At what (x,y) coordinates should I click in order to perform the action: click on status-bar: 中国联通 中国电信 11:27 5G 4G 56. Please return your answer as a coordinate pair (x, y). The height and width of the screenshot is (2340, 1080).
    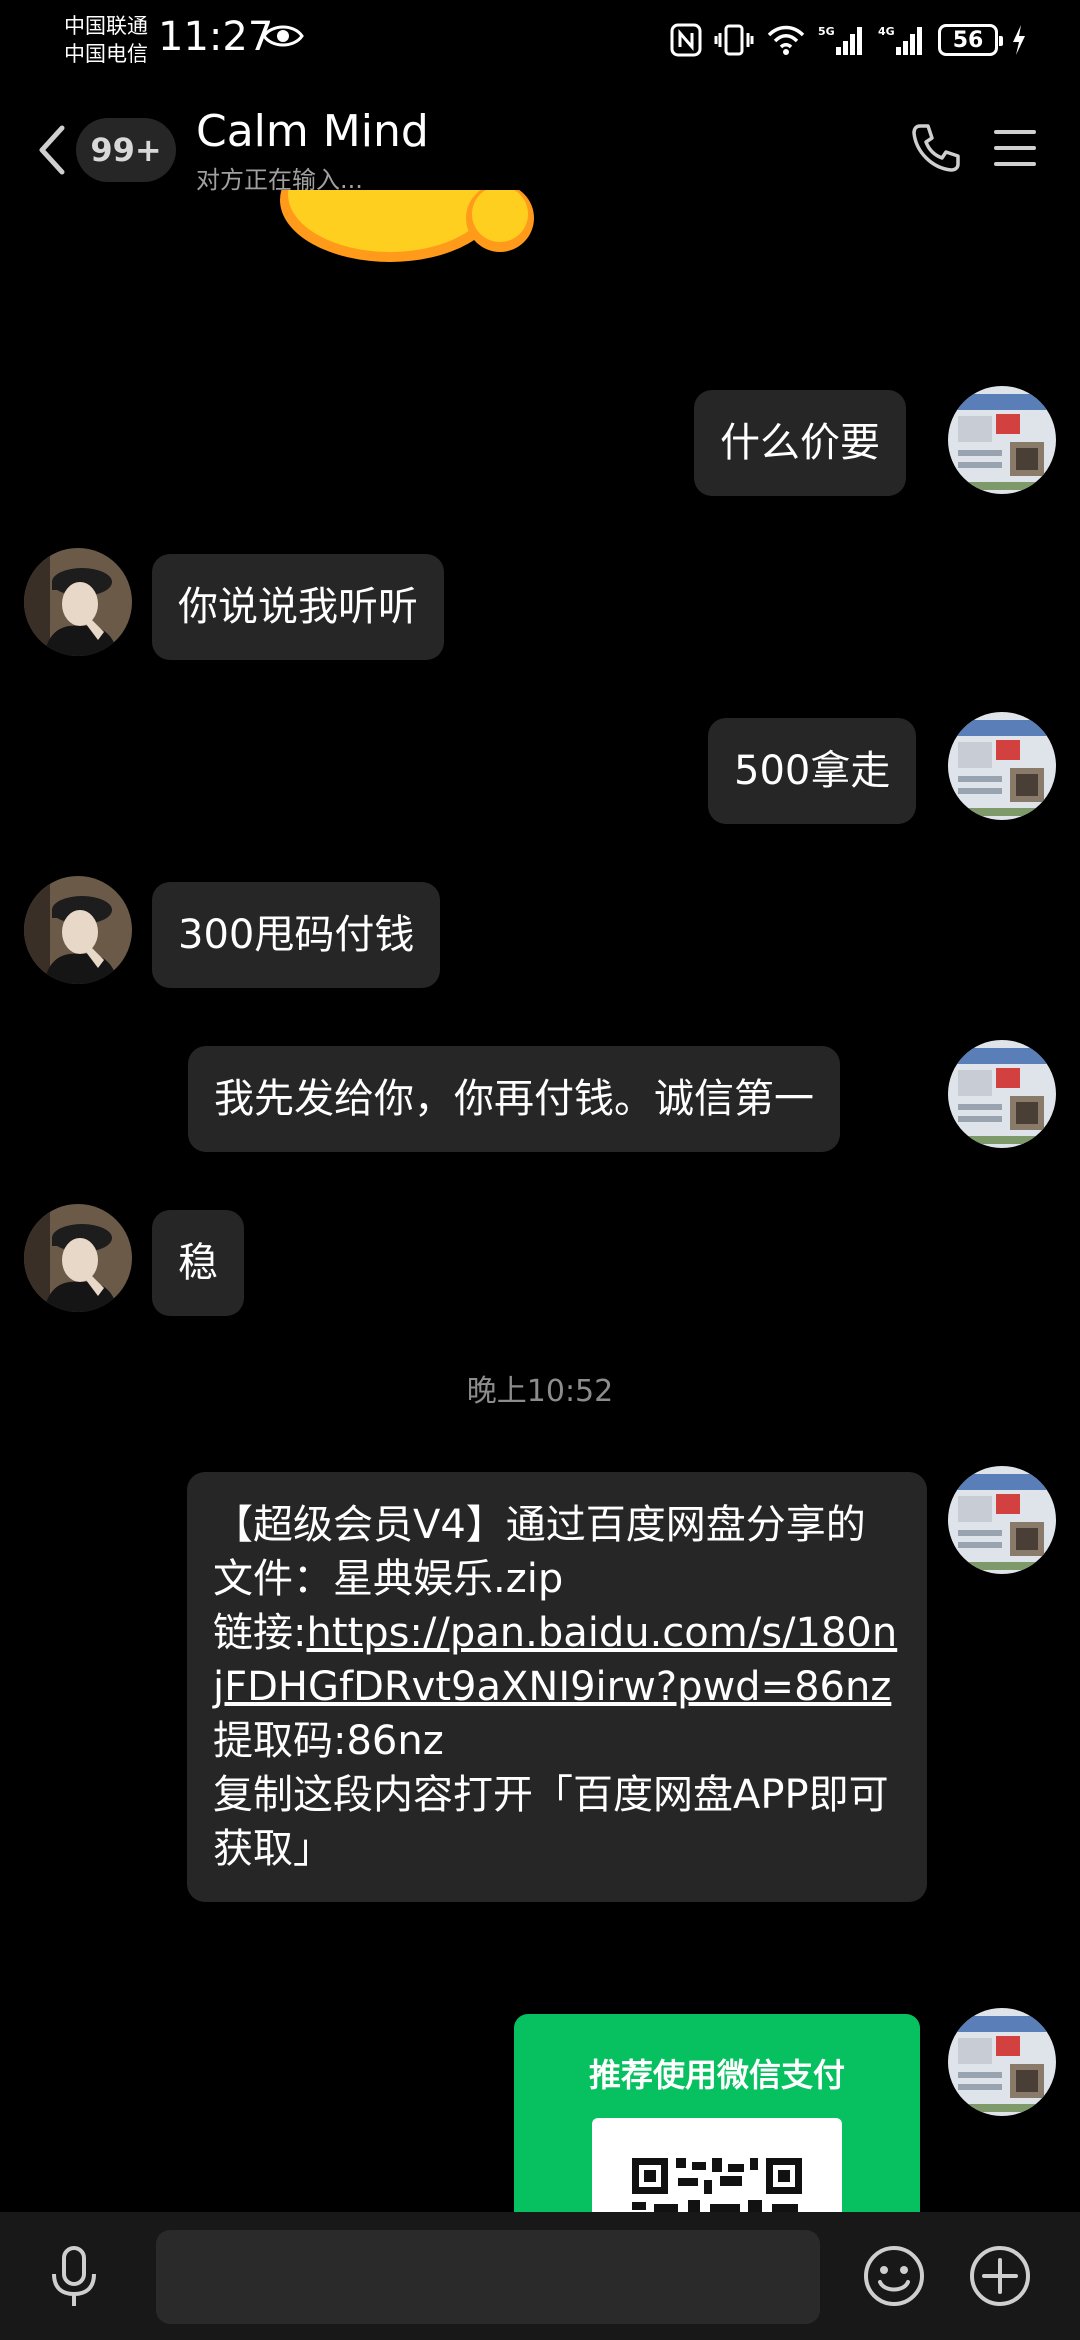
    Looking at the image, I should click on (540, 40).